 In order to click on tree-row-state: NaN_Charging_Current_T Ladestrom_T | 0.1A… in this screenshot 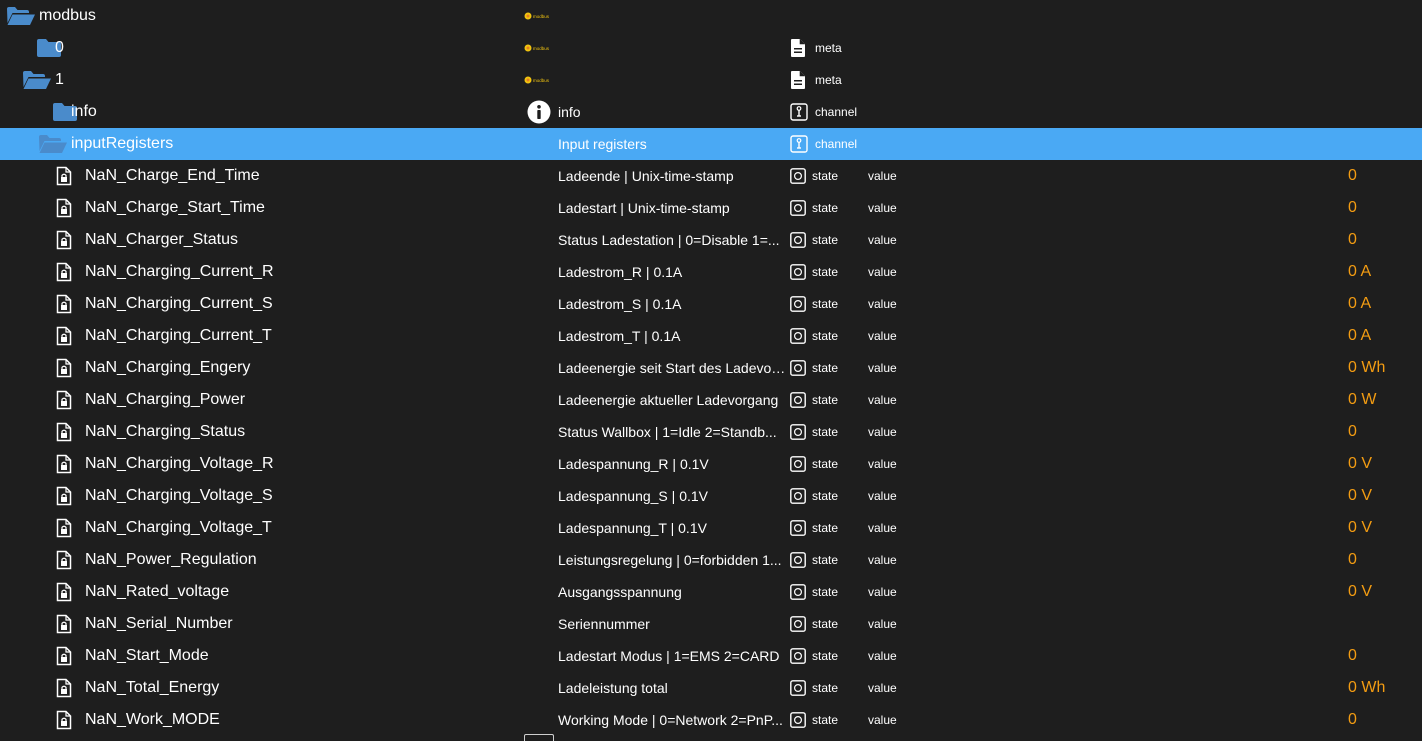, I will do `click(711, 336)`.